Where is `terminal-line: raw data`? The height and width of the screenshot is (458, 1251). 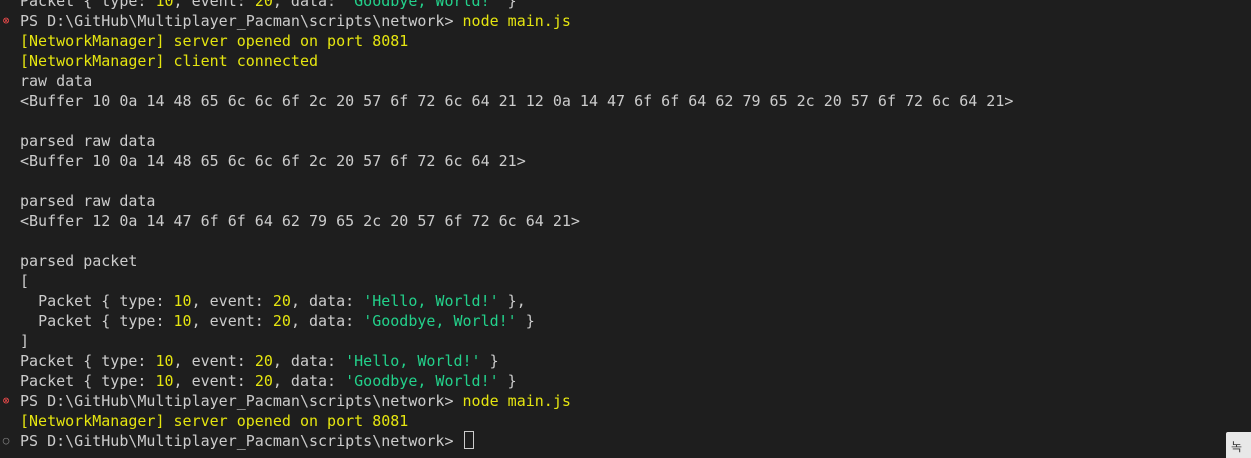
terminal-line: raw data is located at coordinates (56, 81).